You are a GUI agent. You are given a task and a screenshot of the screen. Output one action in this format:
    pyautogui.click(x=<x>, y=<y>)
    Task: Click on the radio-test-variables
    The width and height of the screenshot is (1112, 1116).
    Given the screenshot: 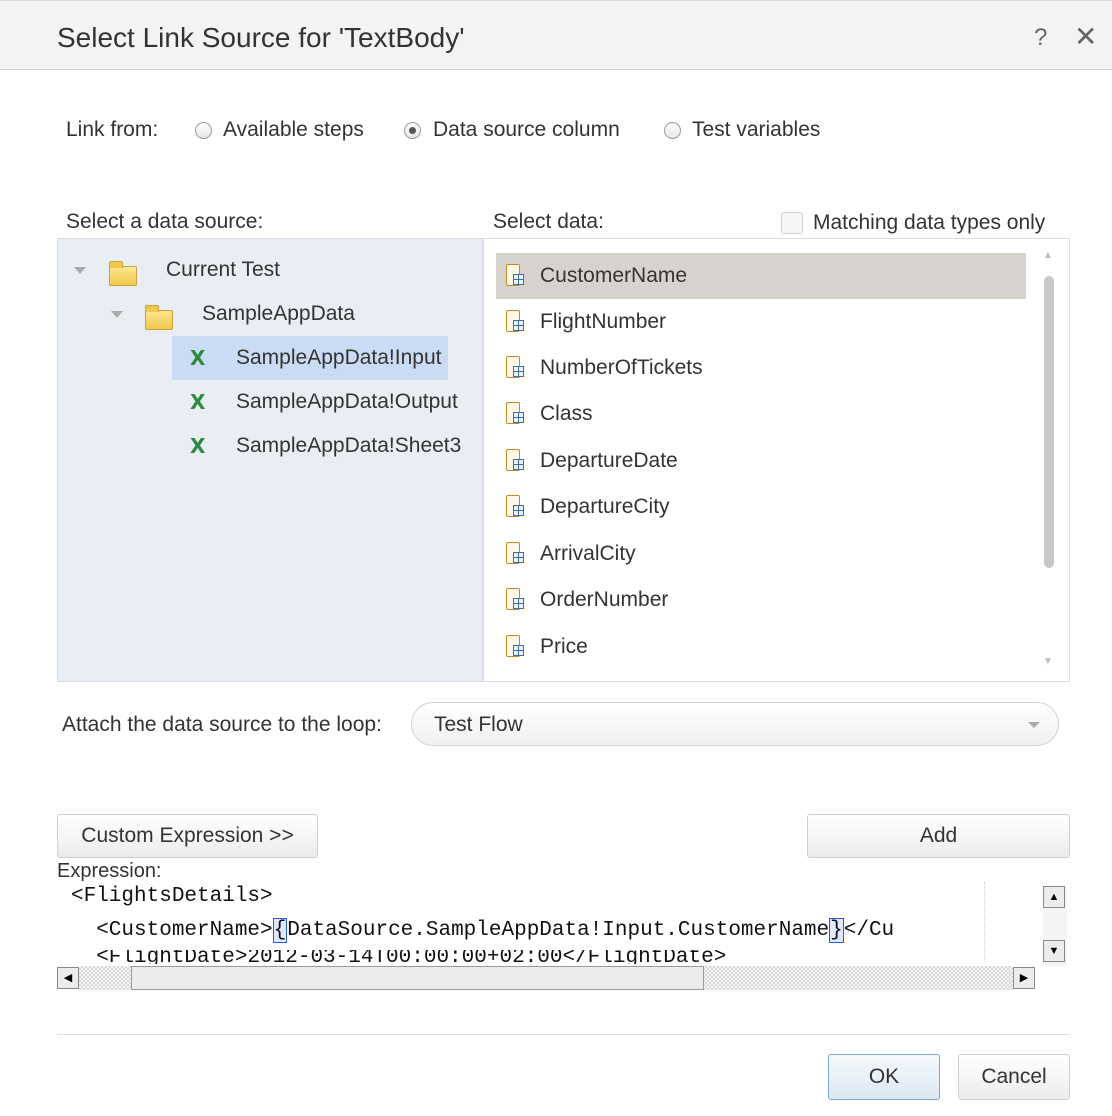 What is the action you would take?
    pyautogui.click(x=672, y=130)
    